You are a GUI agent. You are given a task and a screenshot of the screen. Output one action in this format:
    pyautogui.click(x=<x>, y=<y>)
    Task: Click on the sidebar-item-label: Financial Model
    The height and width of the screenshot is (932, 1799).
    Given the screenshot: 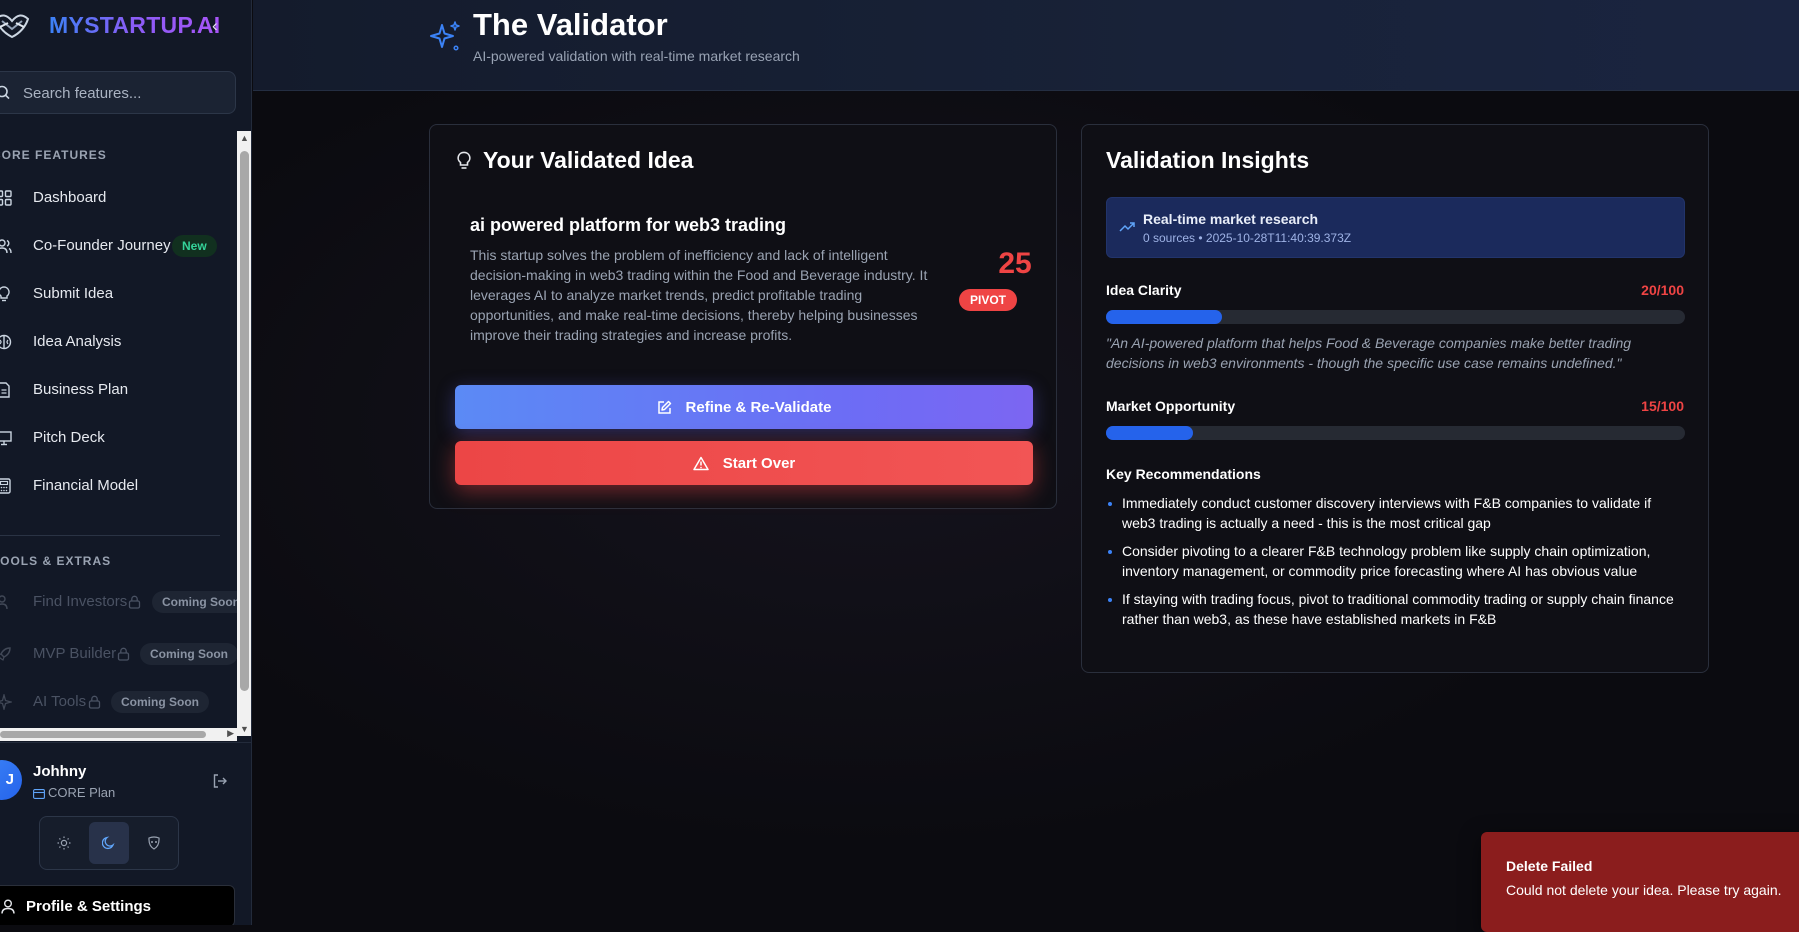 What is the action you would take?
    pyautogui.click(x=86, y=485)
    